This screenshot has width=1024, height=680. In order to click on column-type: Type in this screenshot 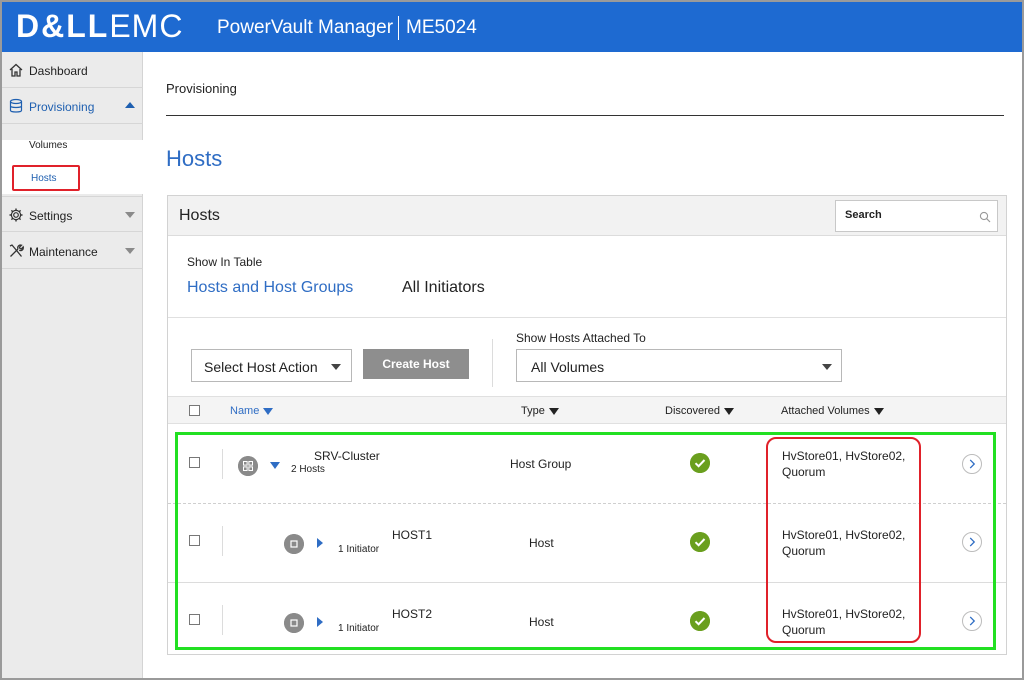, I will do `click(540, 411)`.